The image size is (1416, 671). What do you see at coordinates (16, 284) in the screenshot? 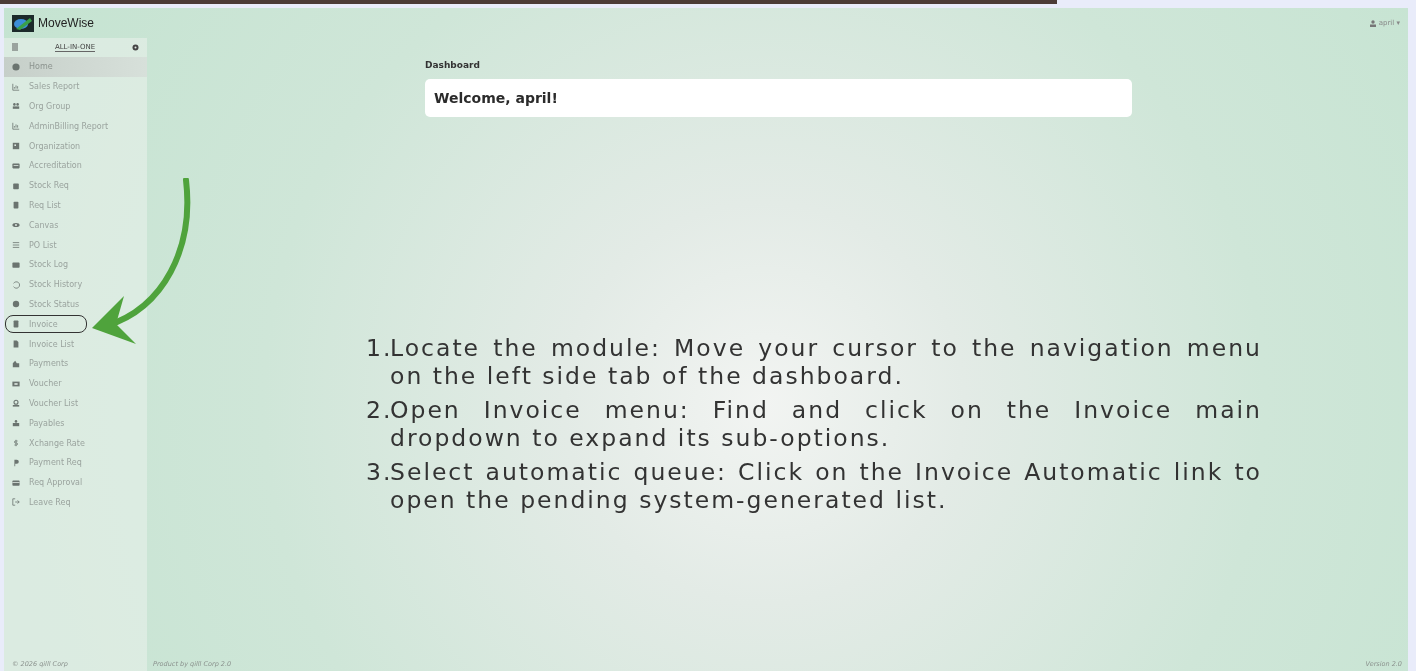
I see `history-icon` at bounding box center [16, 284].